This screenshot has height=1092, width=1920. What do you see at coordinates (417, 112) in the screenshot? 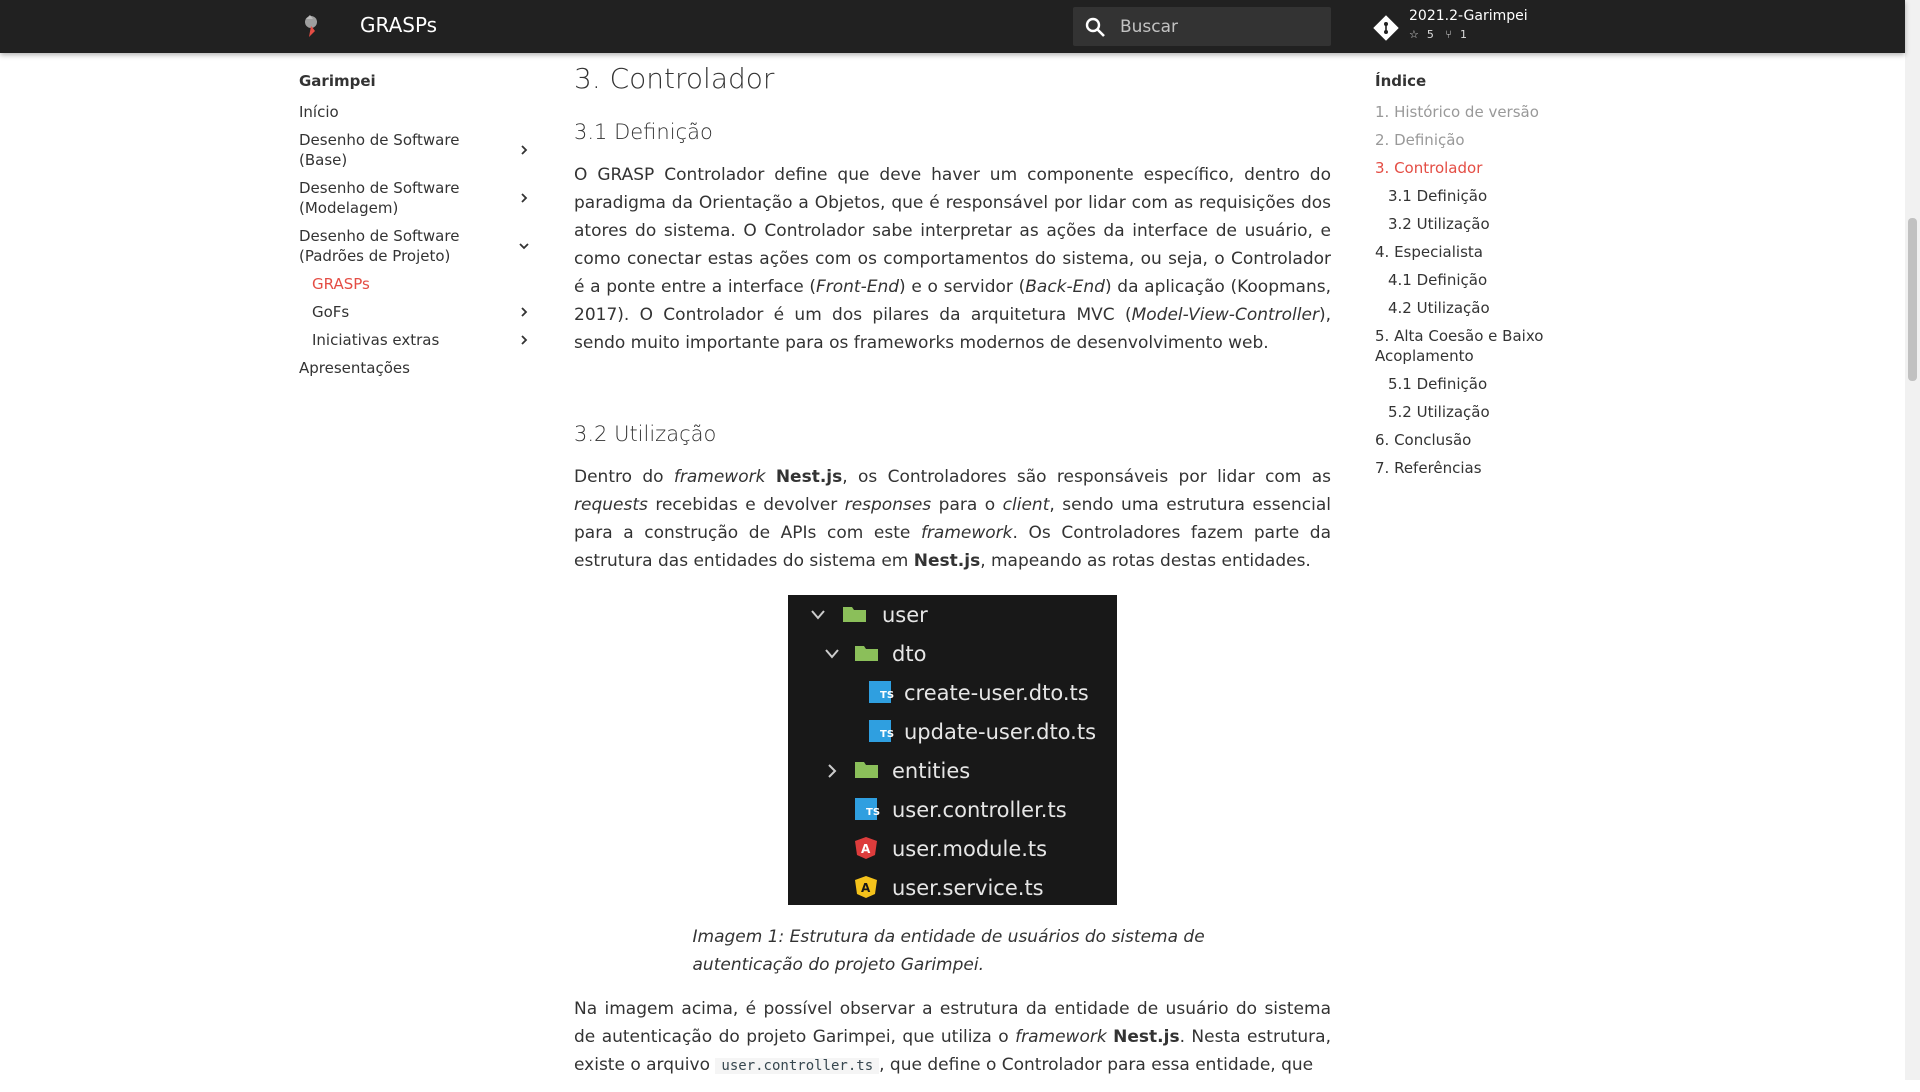
I see `nav-item-inicio: Início` at bounding box center [417, 112].